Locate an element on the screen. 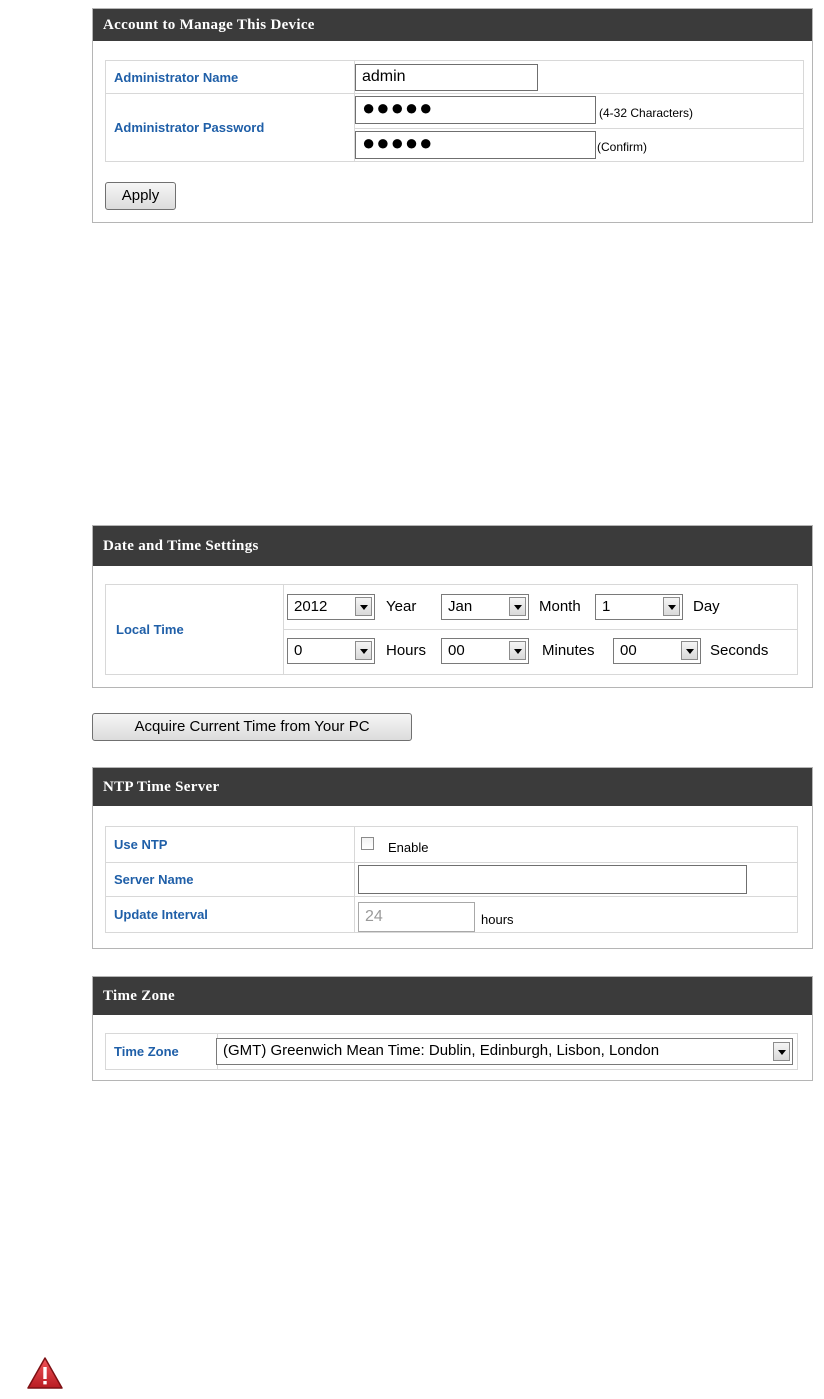 The height and width of the screenshot is (1399, 824). password-length-hint: (4-32 Characters) is located at coordinates (646, 113).